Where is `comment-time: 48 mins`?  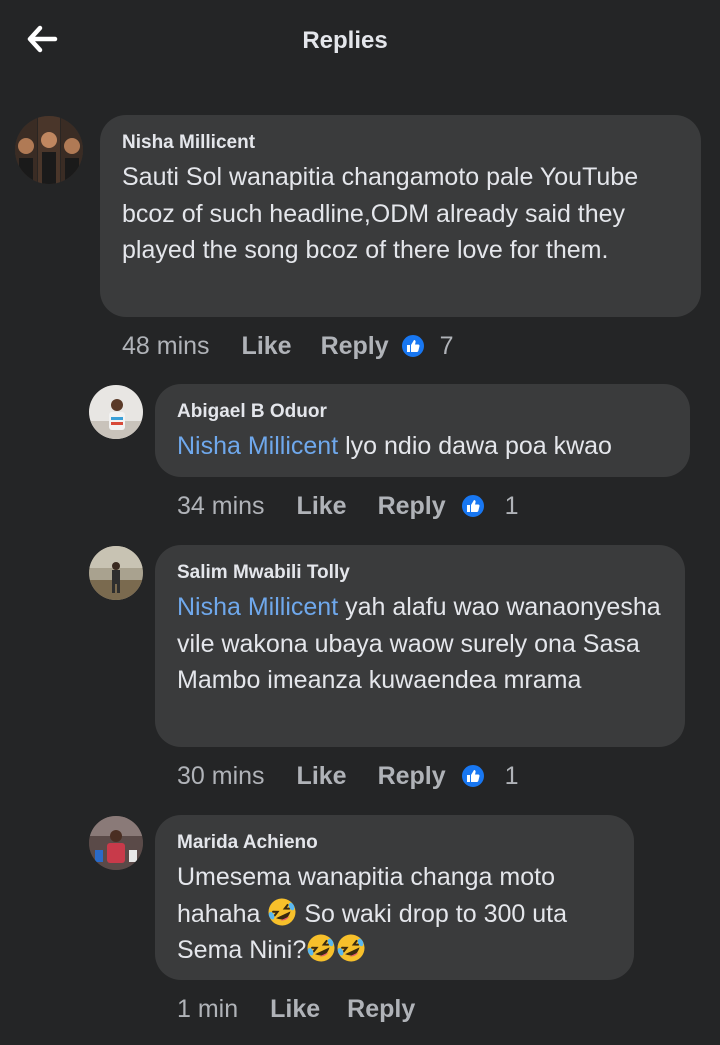 comment-time: 48 mins is located at coordinates (166, 346).